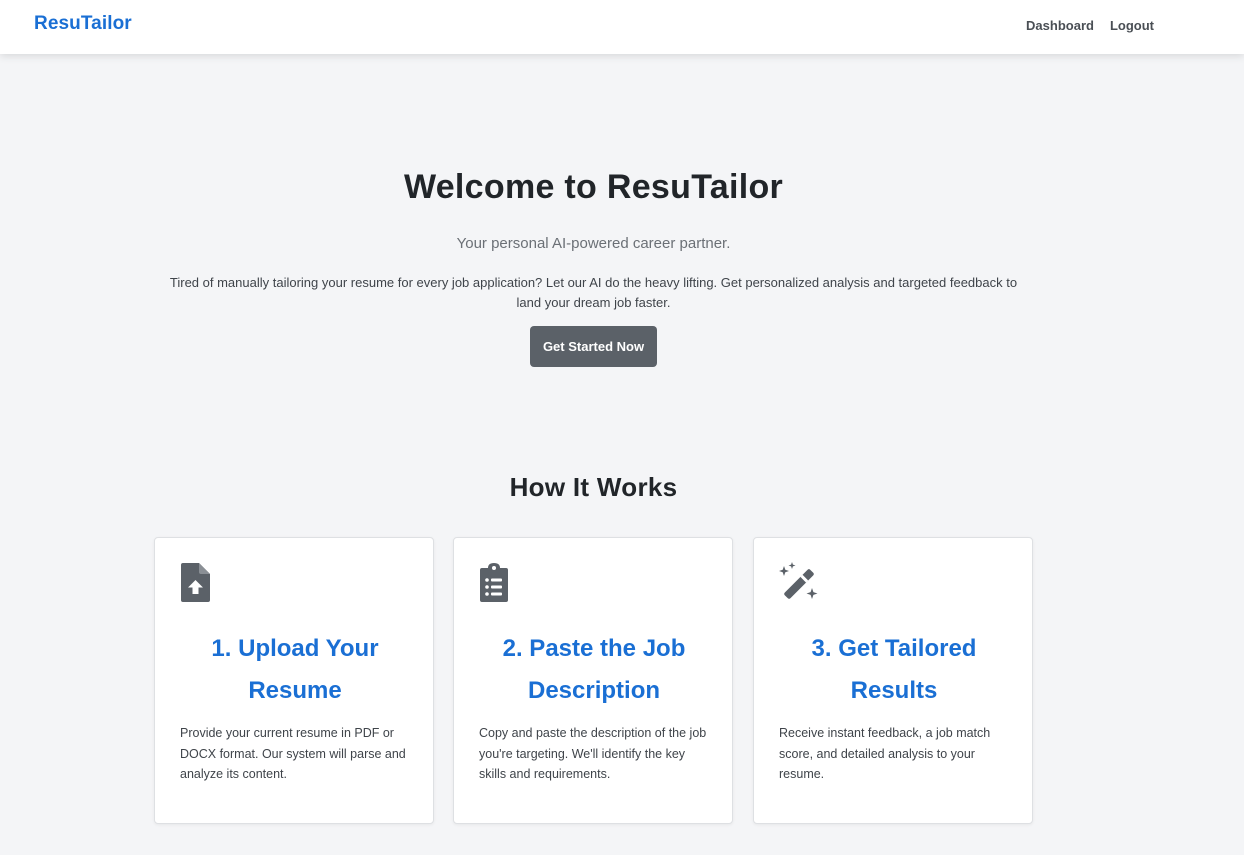 This screenshot has height=855, width=1244. What do you see at coordinates (593, 487) in the screenshot?
I see `how-it-works-title: How It Works` at bounding box center [593, 487].